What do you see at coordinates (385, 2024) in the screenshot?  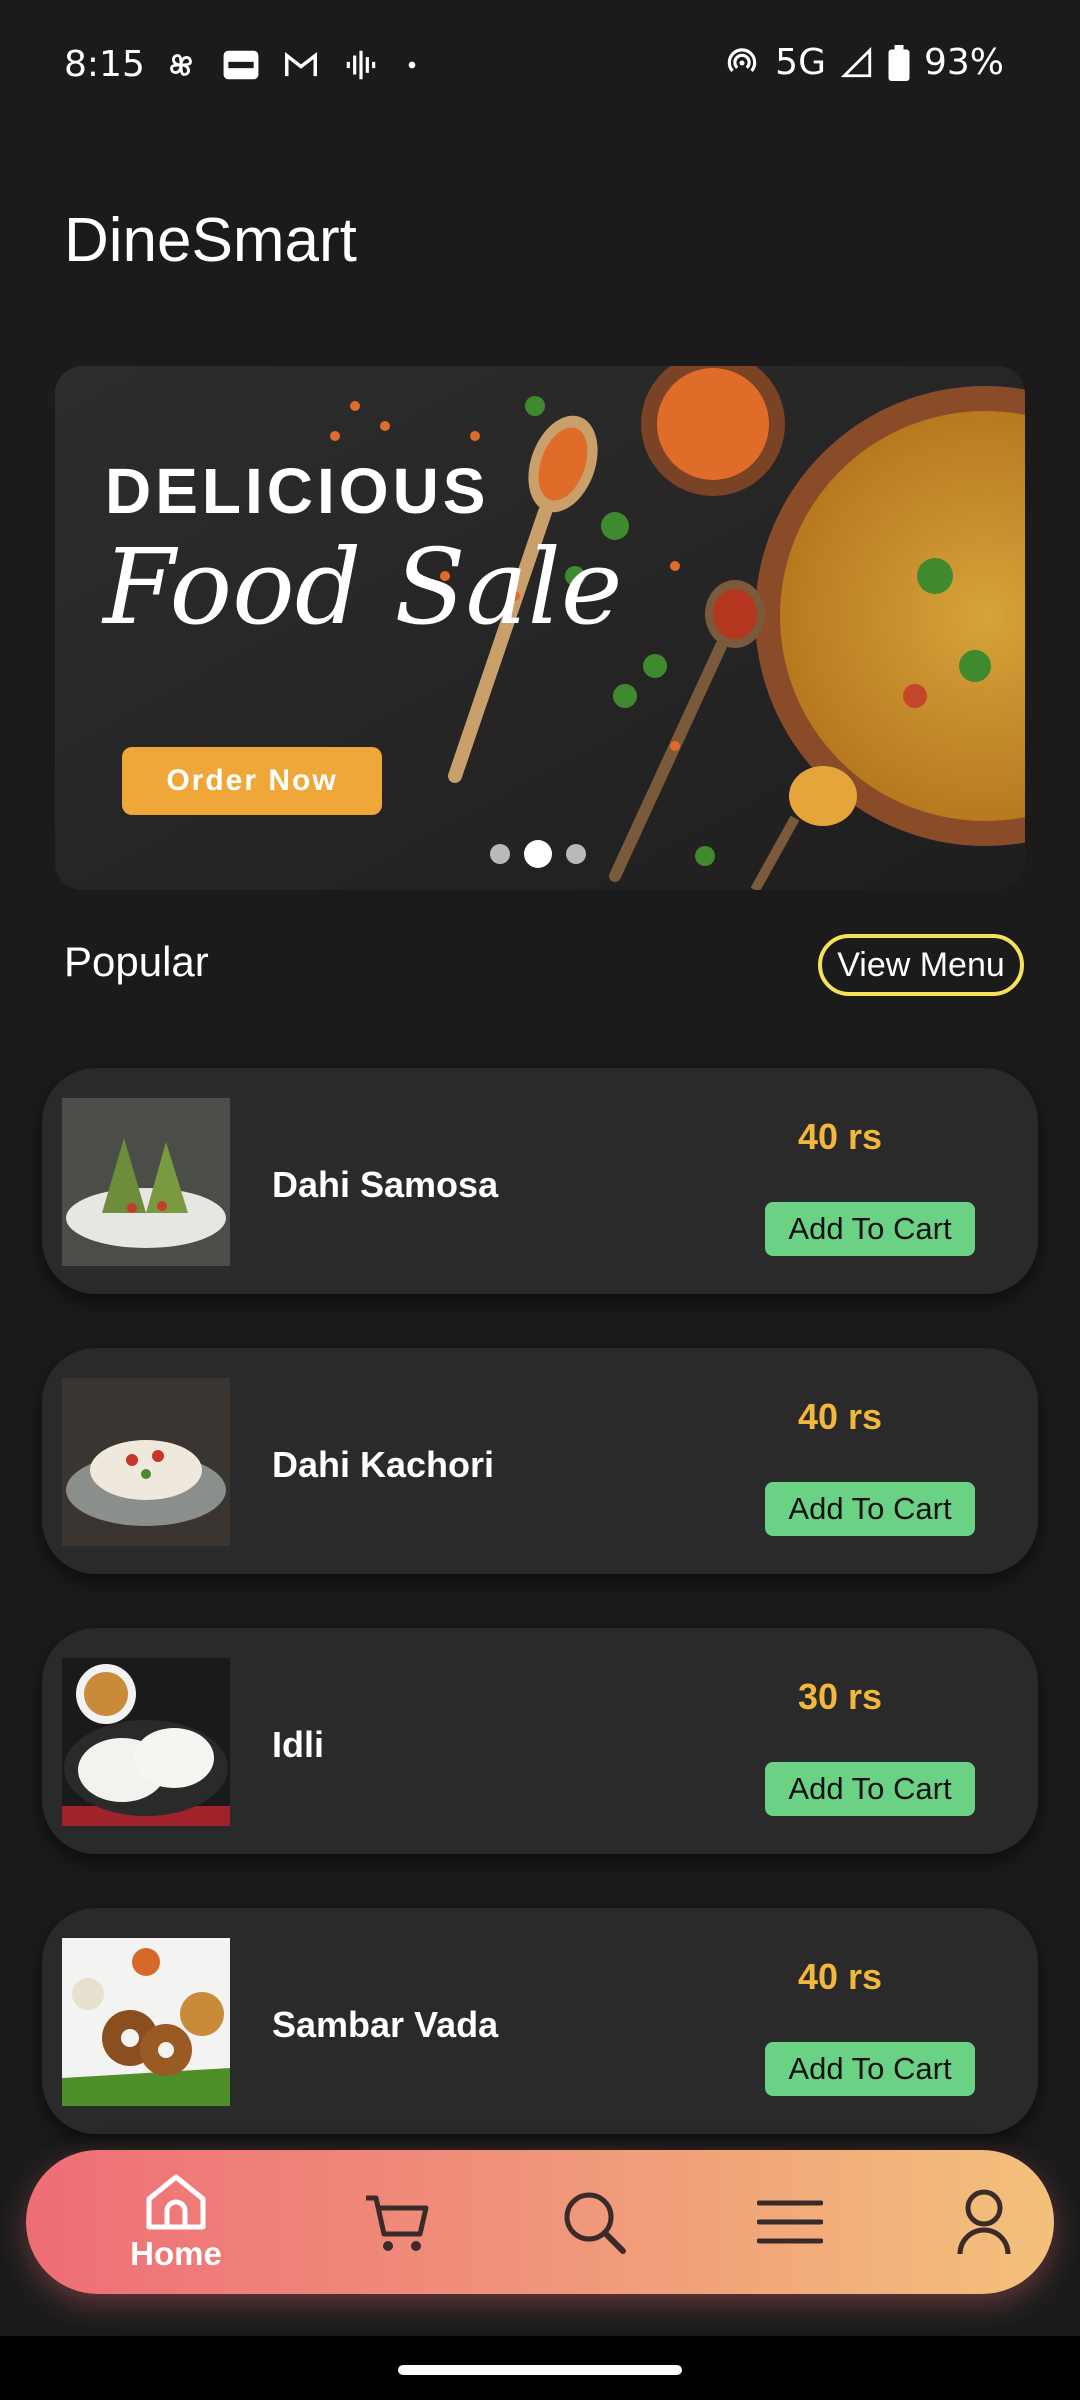 I see `item-name: Sambar Vada` at bounding box center [385, 2024].